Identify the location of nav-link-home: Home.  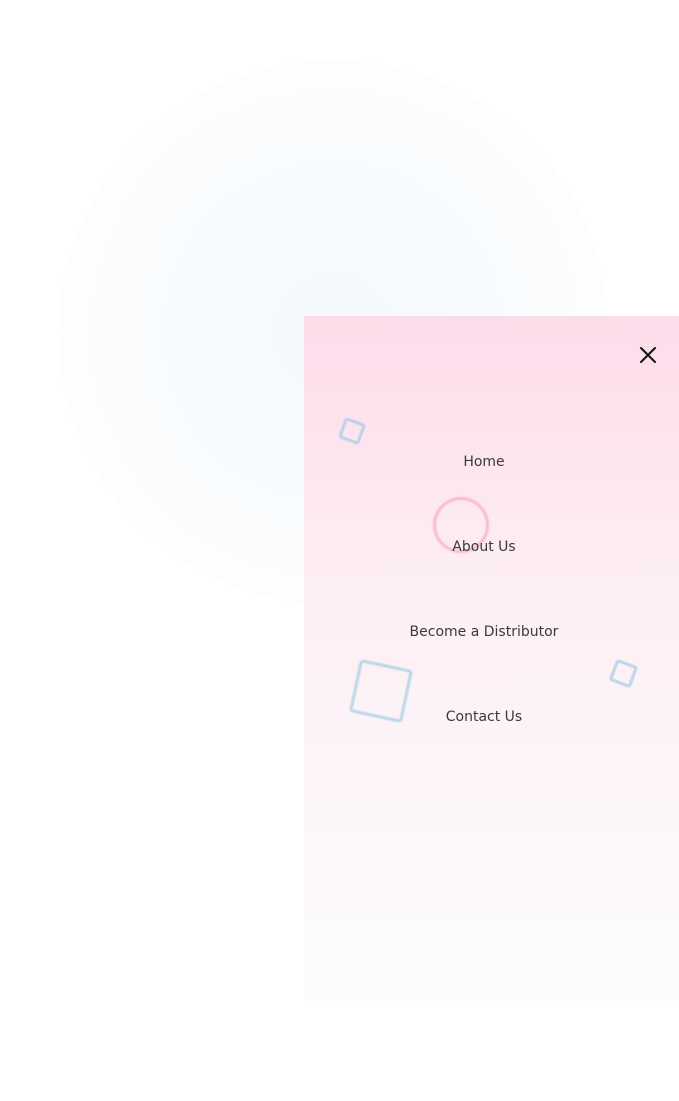
(483, 462).